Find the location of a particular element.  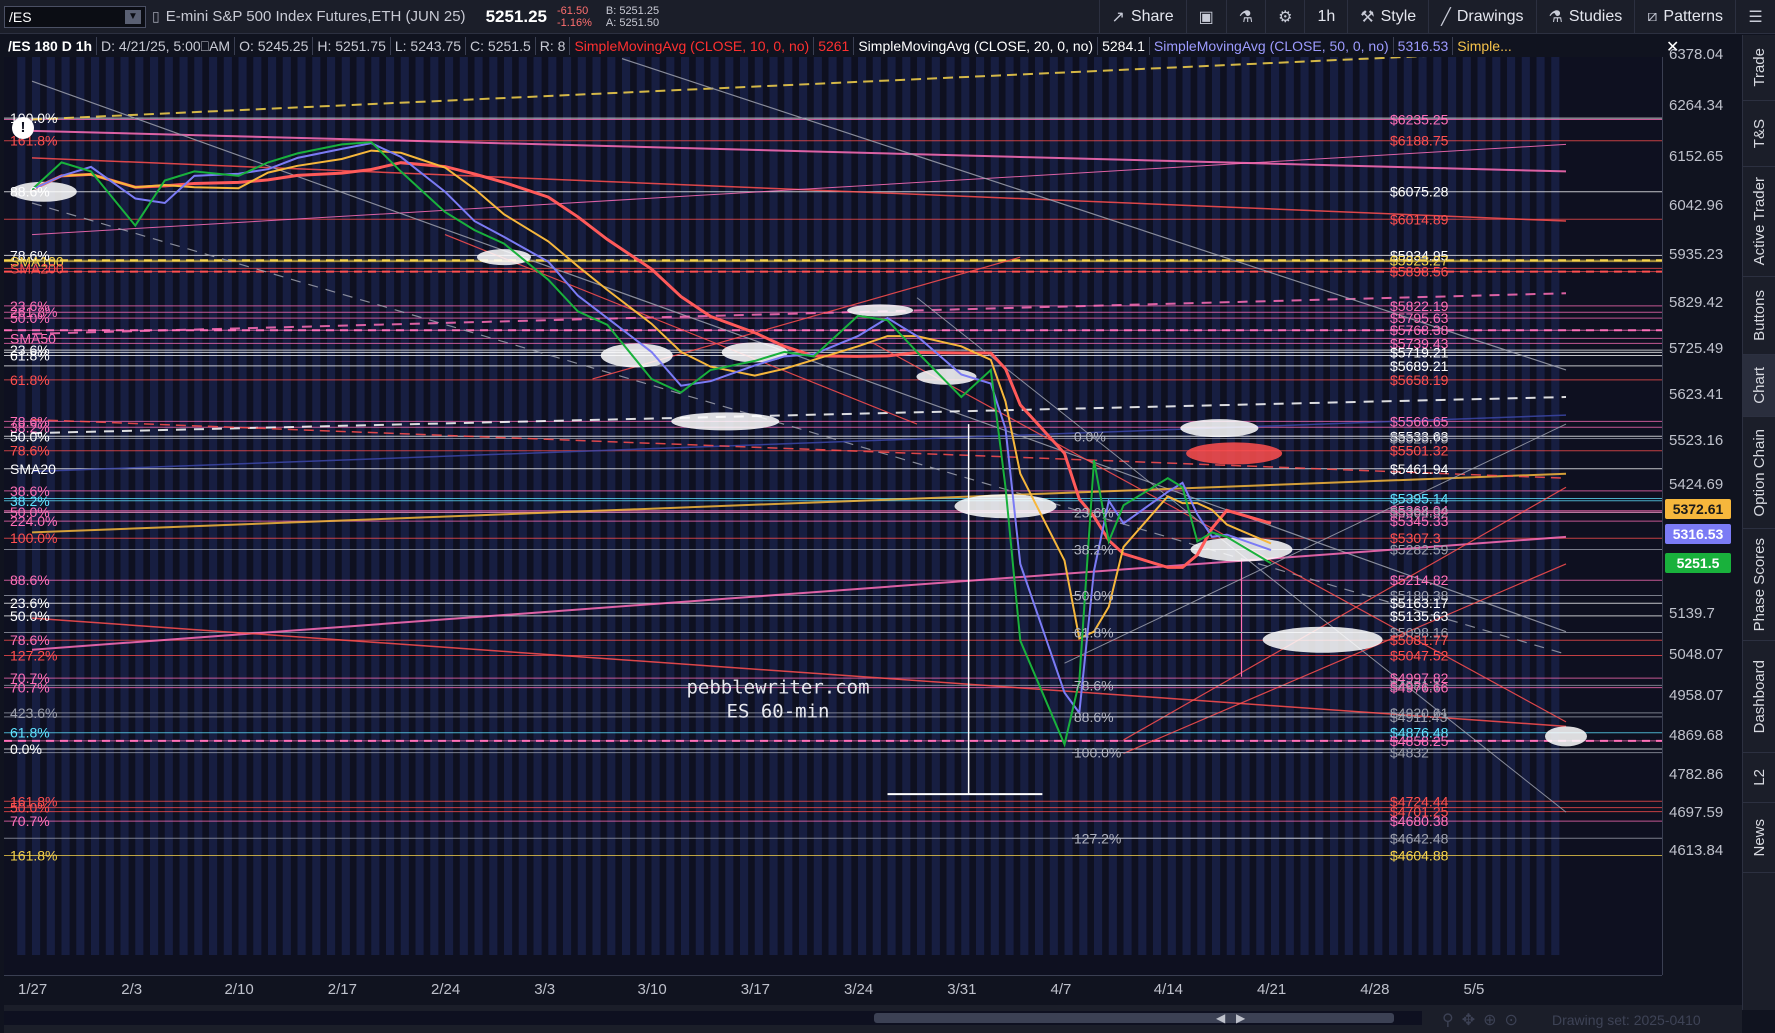

date-tick: 3/24 is located at coordinates (859, 989).